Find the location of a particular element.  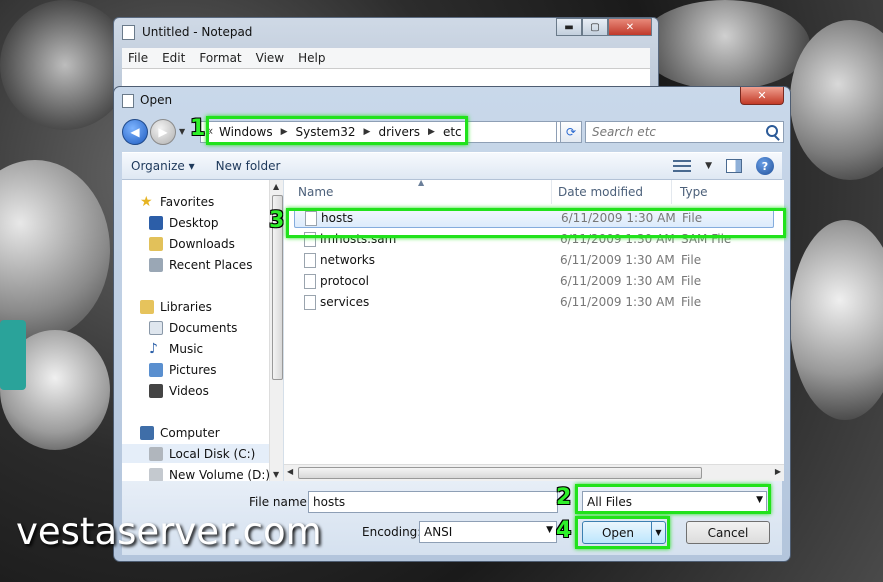

toolbar-right-group: ▼ ? is located at coordinates (723, 166).